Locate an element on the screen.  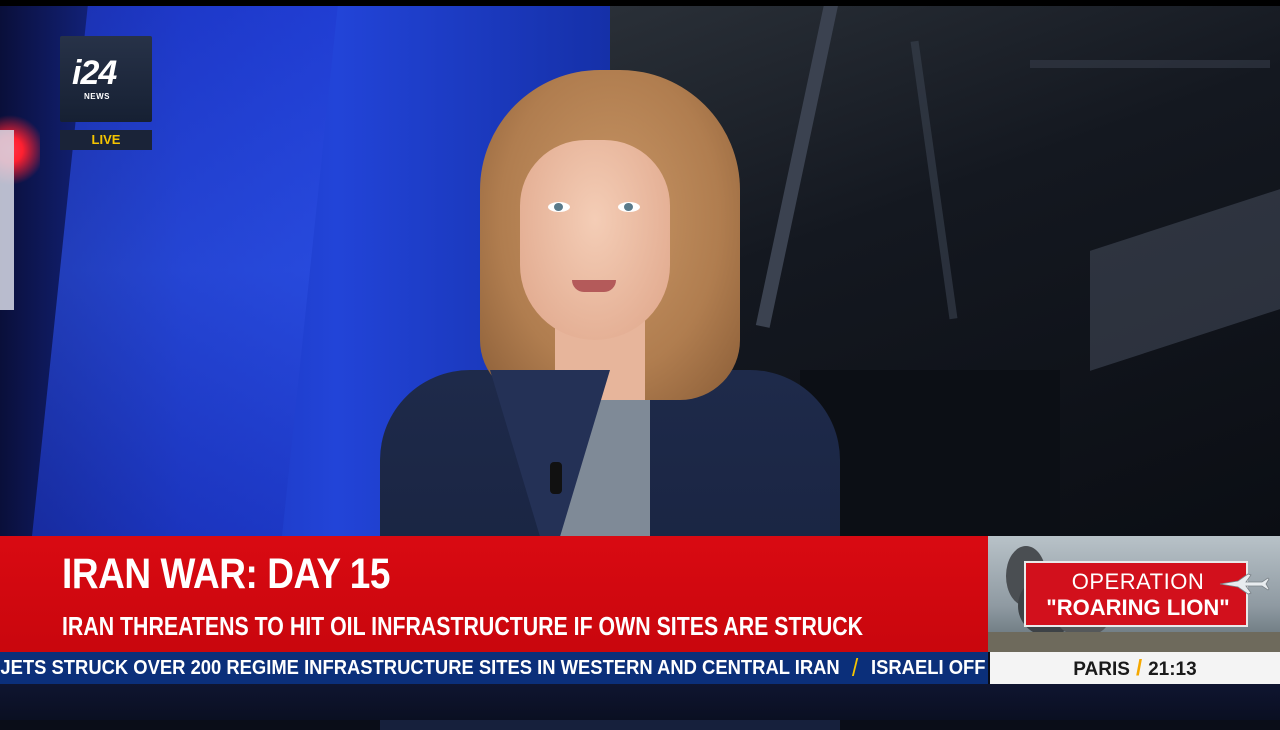
eye-left is located at coordinates (559, 207).